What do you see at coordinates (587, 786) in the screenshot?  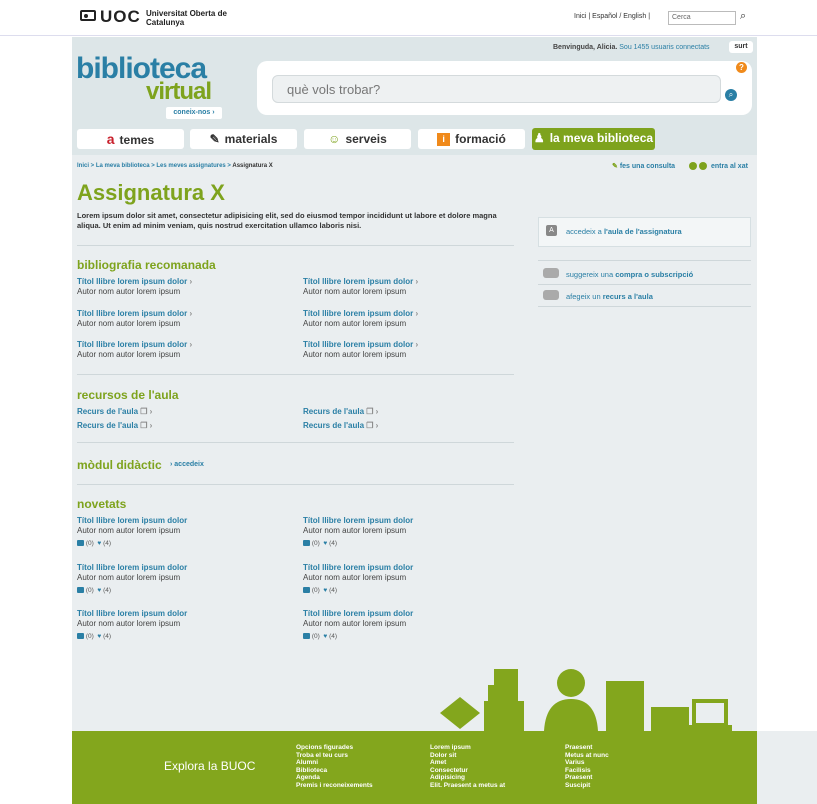 I see `footer-link: Suscipit` at bounding box center [587, 786].